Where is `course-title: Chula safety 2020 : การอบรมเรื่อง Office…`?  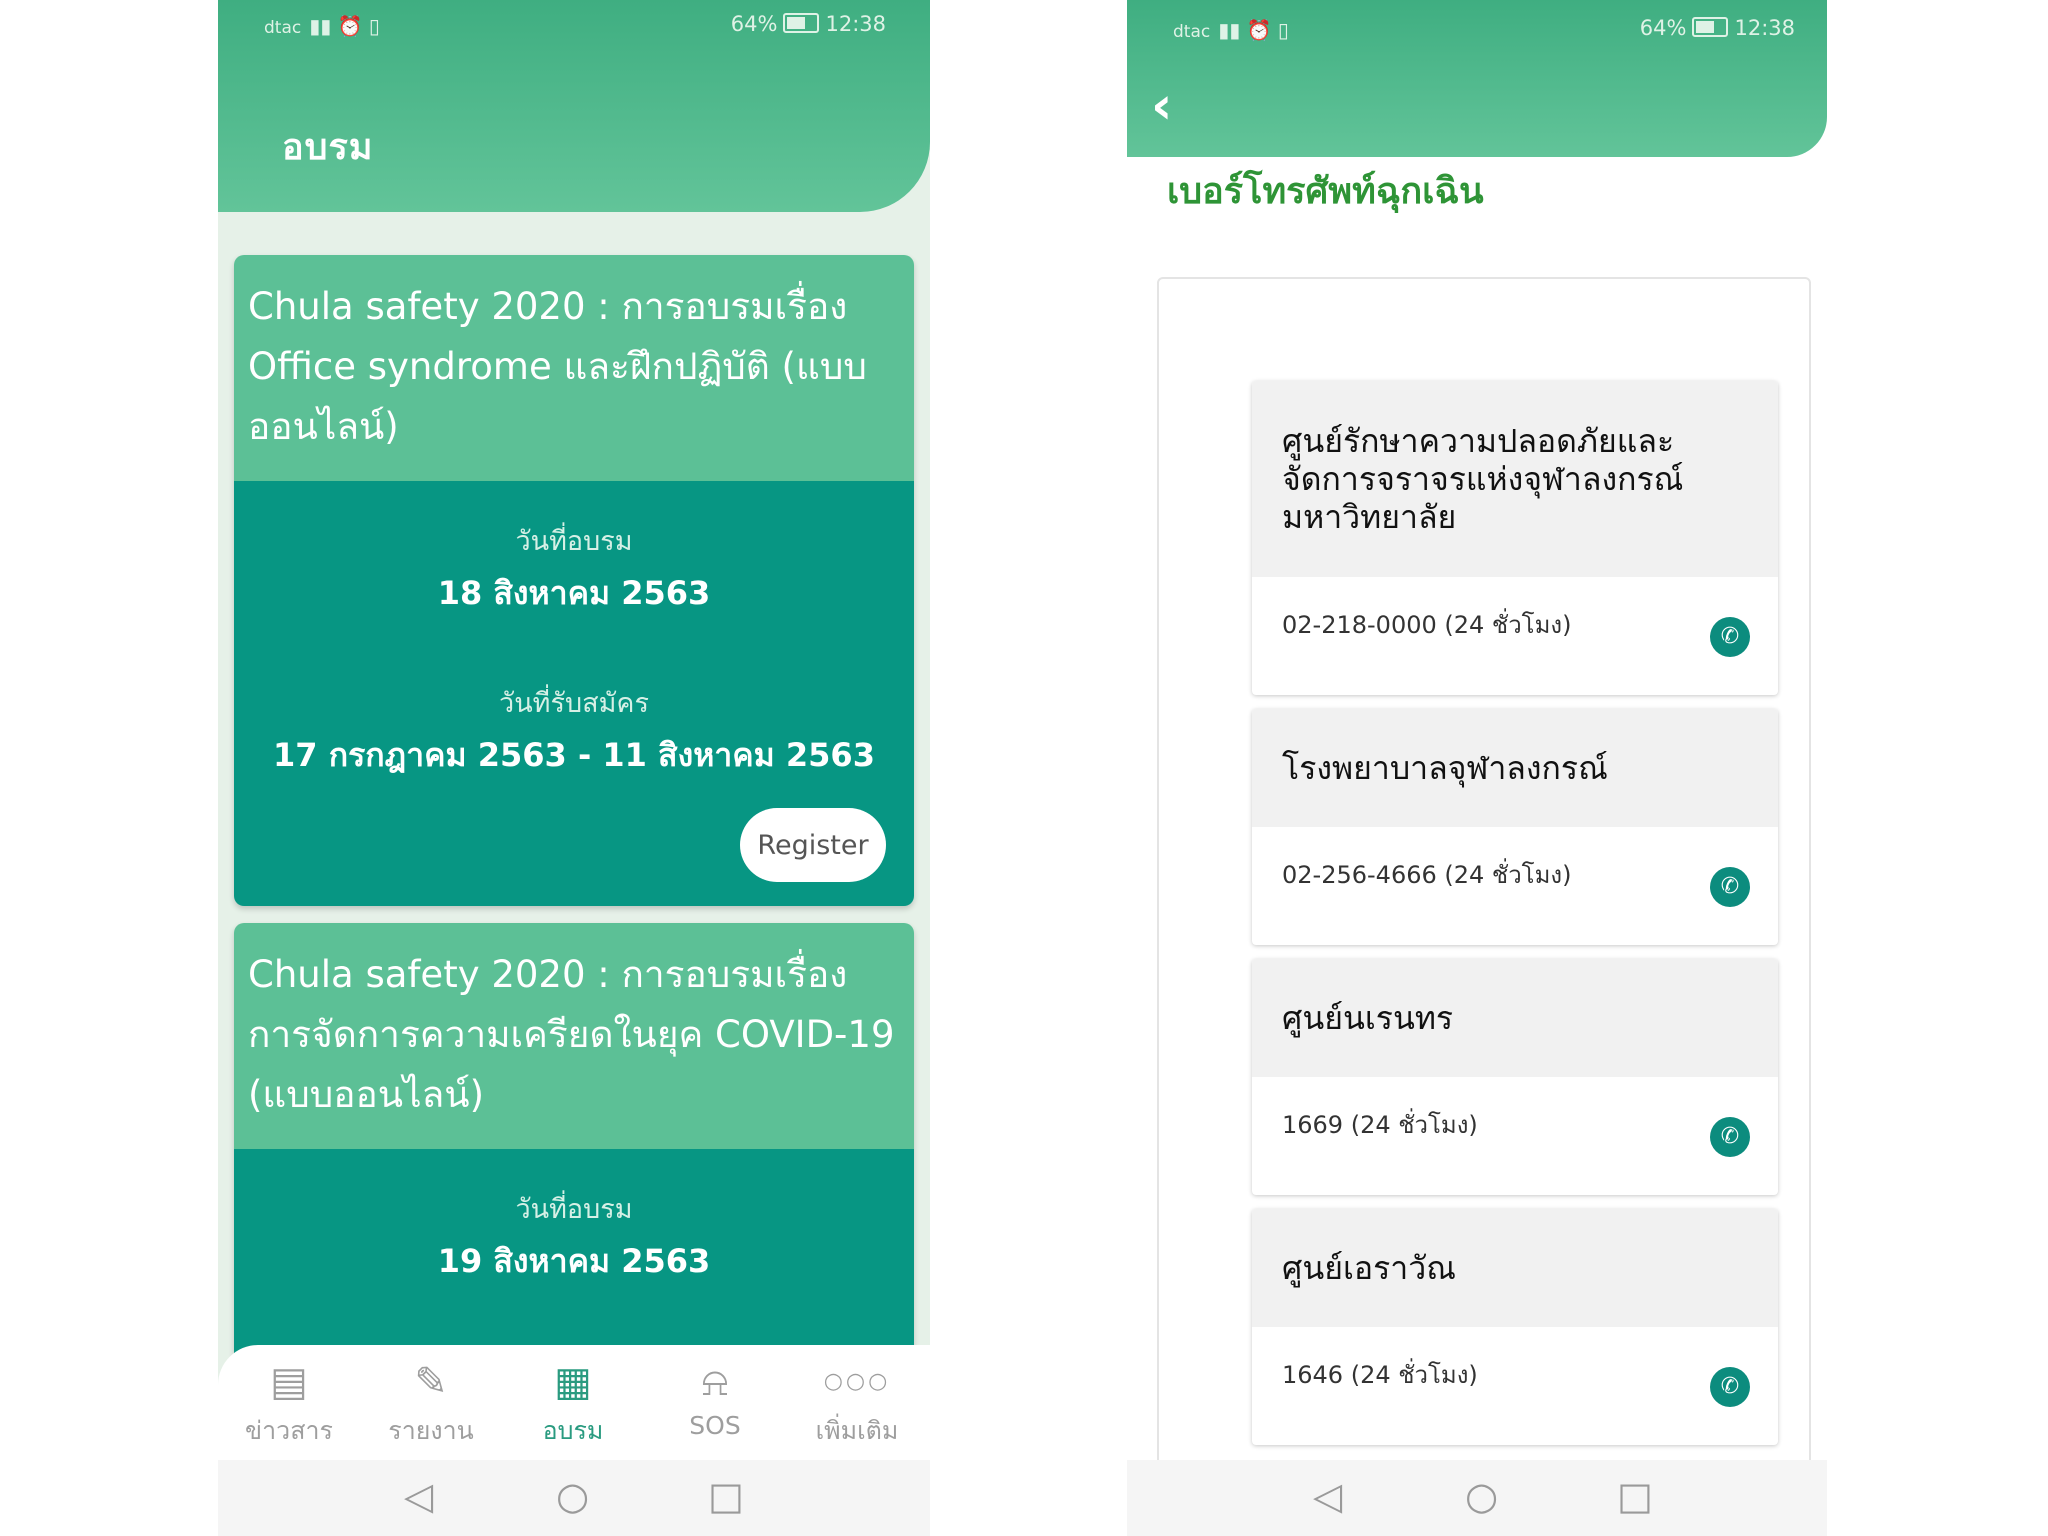 course-title: Chula safety 2020 : การอบรมเรื่อง Office… is located at coordinates (574, 368).